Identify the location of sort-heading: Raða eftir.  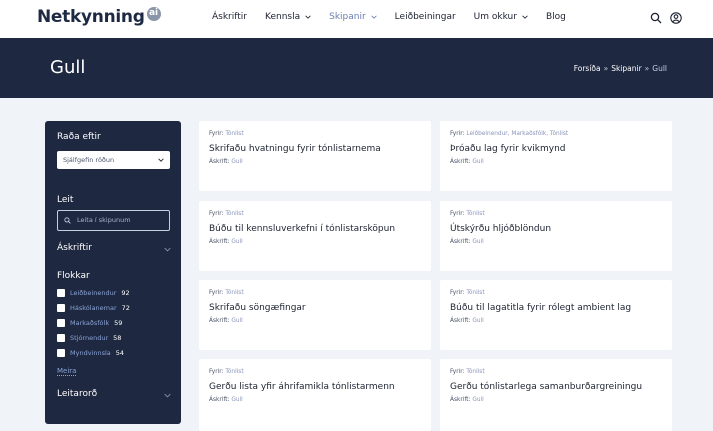
(79, 137).